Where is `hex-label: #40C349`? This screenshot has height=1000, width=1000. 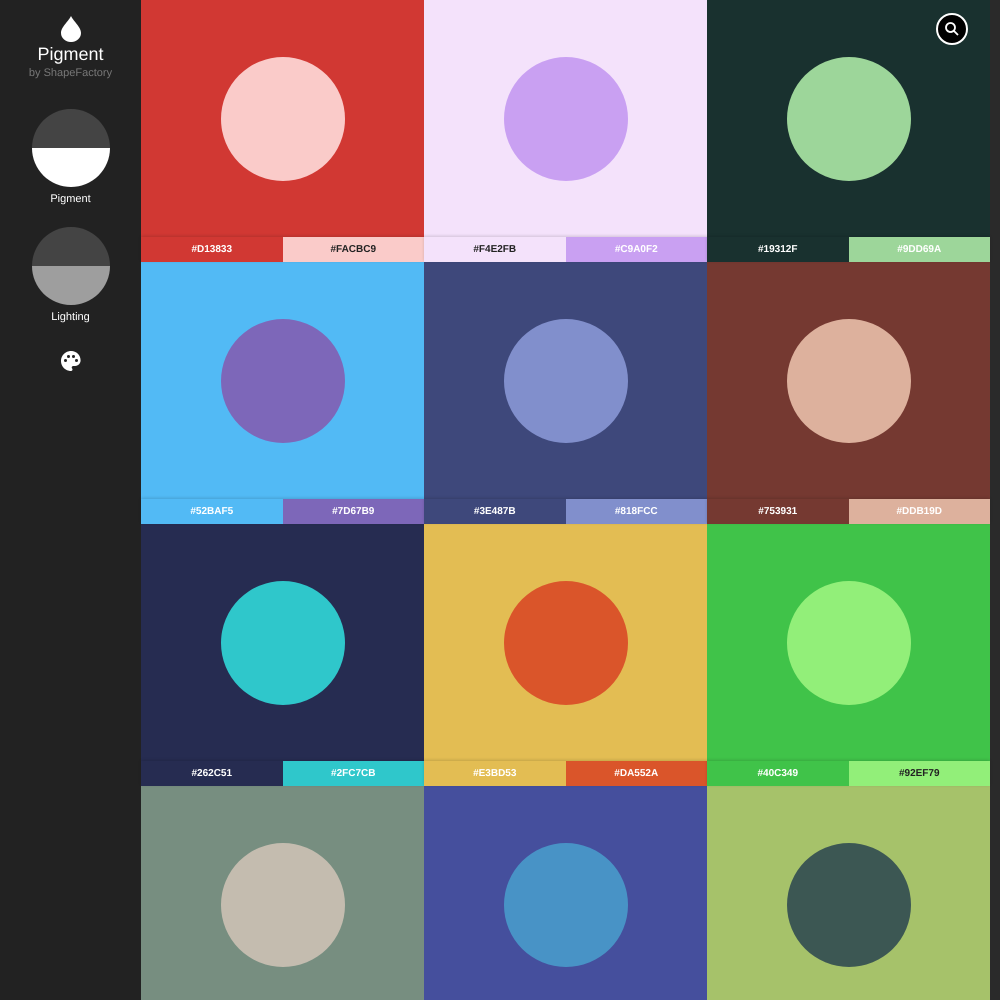 hex-label: #40C349 is located at coordinates (777, 773).